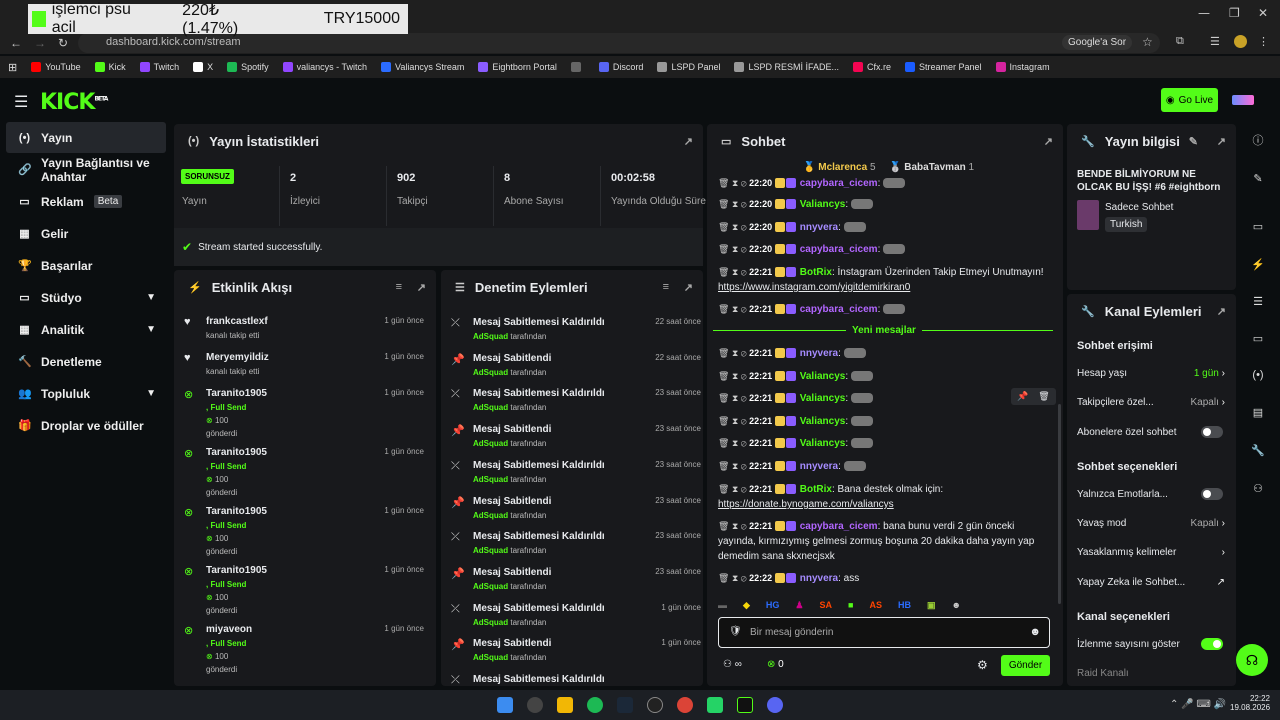 The height and width of the screenshot is (720, 1280). I want to click on bookmark-star-icon: ☆, so click(1147, 42).